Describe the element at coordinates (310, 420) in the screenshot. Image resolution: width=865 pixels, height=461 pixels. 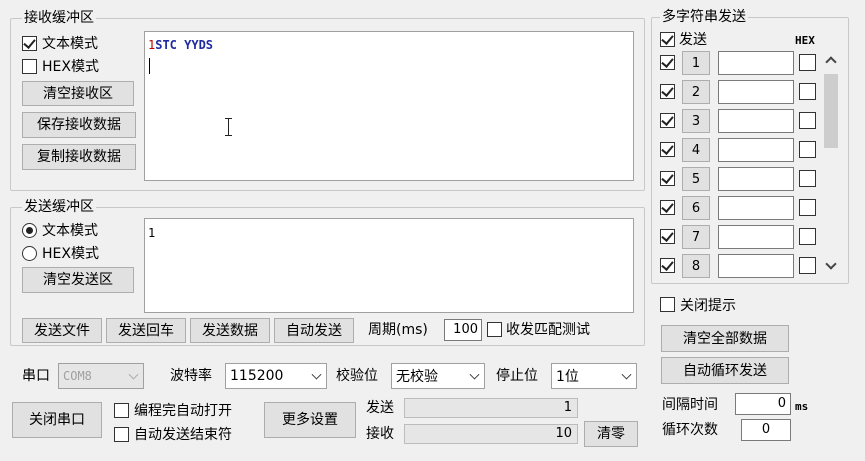
I see `more-settings-button: 更多设置` at that location.